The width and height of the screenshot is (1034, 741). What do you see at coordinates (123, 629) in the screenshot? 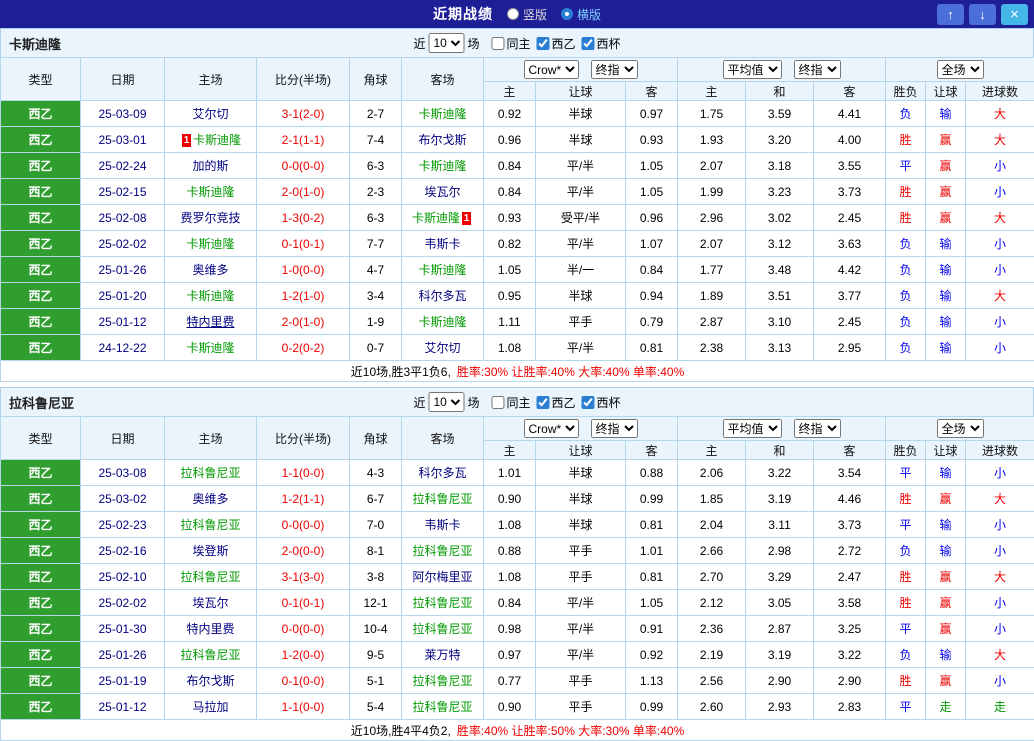
I see `match-date: 25-01-30` at bounding box center [123, 629].